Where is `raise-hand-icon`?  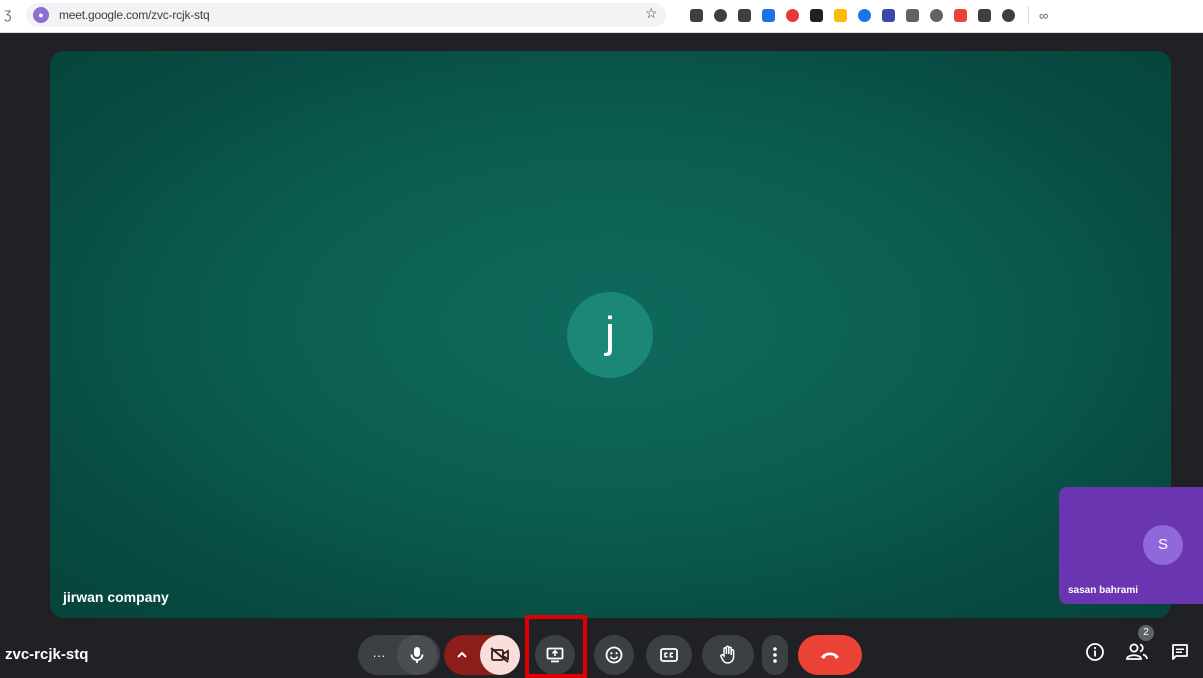 raise-hand-icon is located at coordinates (728, 655).